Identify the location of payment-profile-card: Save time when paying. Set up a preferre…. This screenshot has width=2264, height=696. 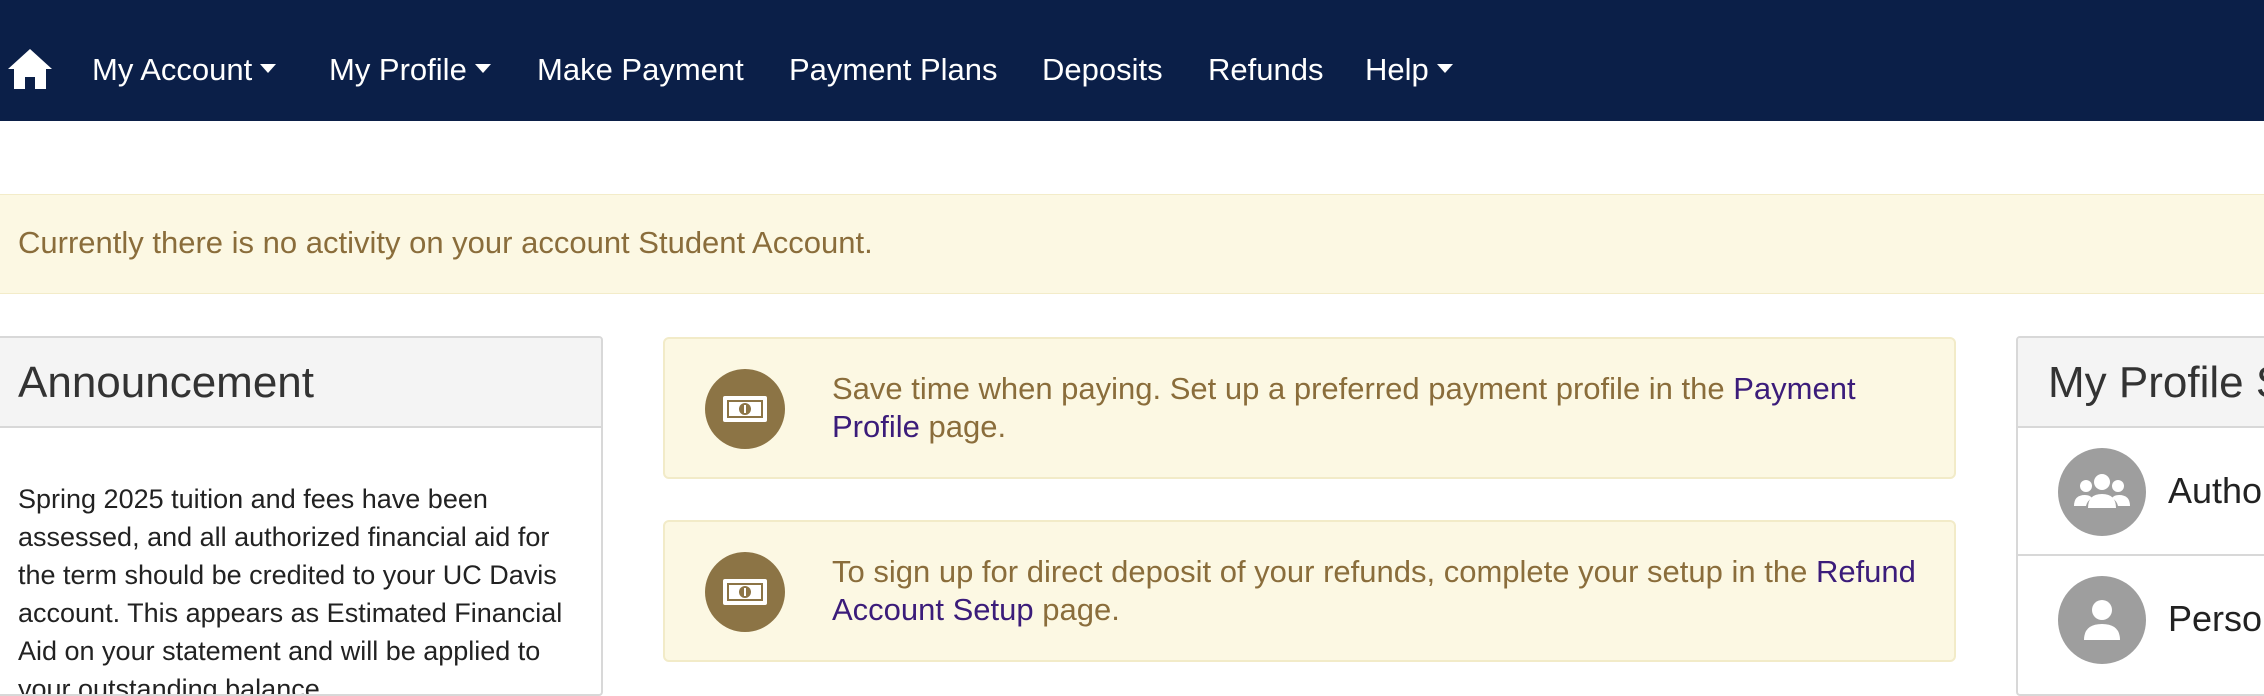
(1309, 408).